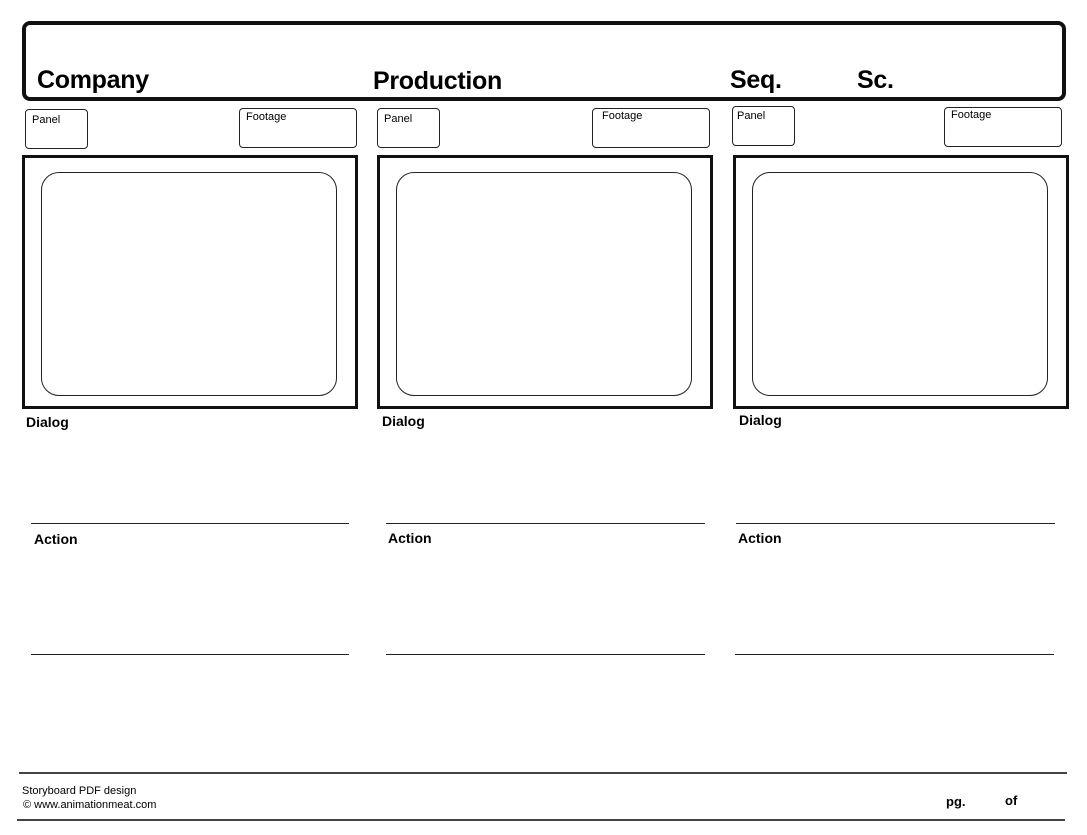 The width and height of the screenshot is (1087, 835). What do you see at coordinates (756, 80) in the screenshot?
I see `sequence-label: Seq.` at bounding box center [756, 80].